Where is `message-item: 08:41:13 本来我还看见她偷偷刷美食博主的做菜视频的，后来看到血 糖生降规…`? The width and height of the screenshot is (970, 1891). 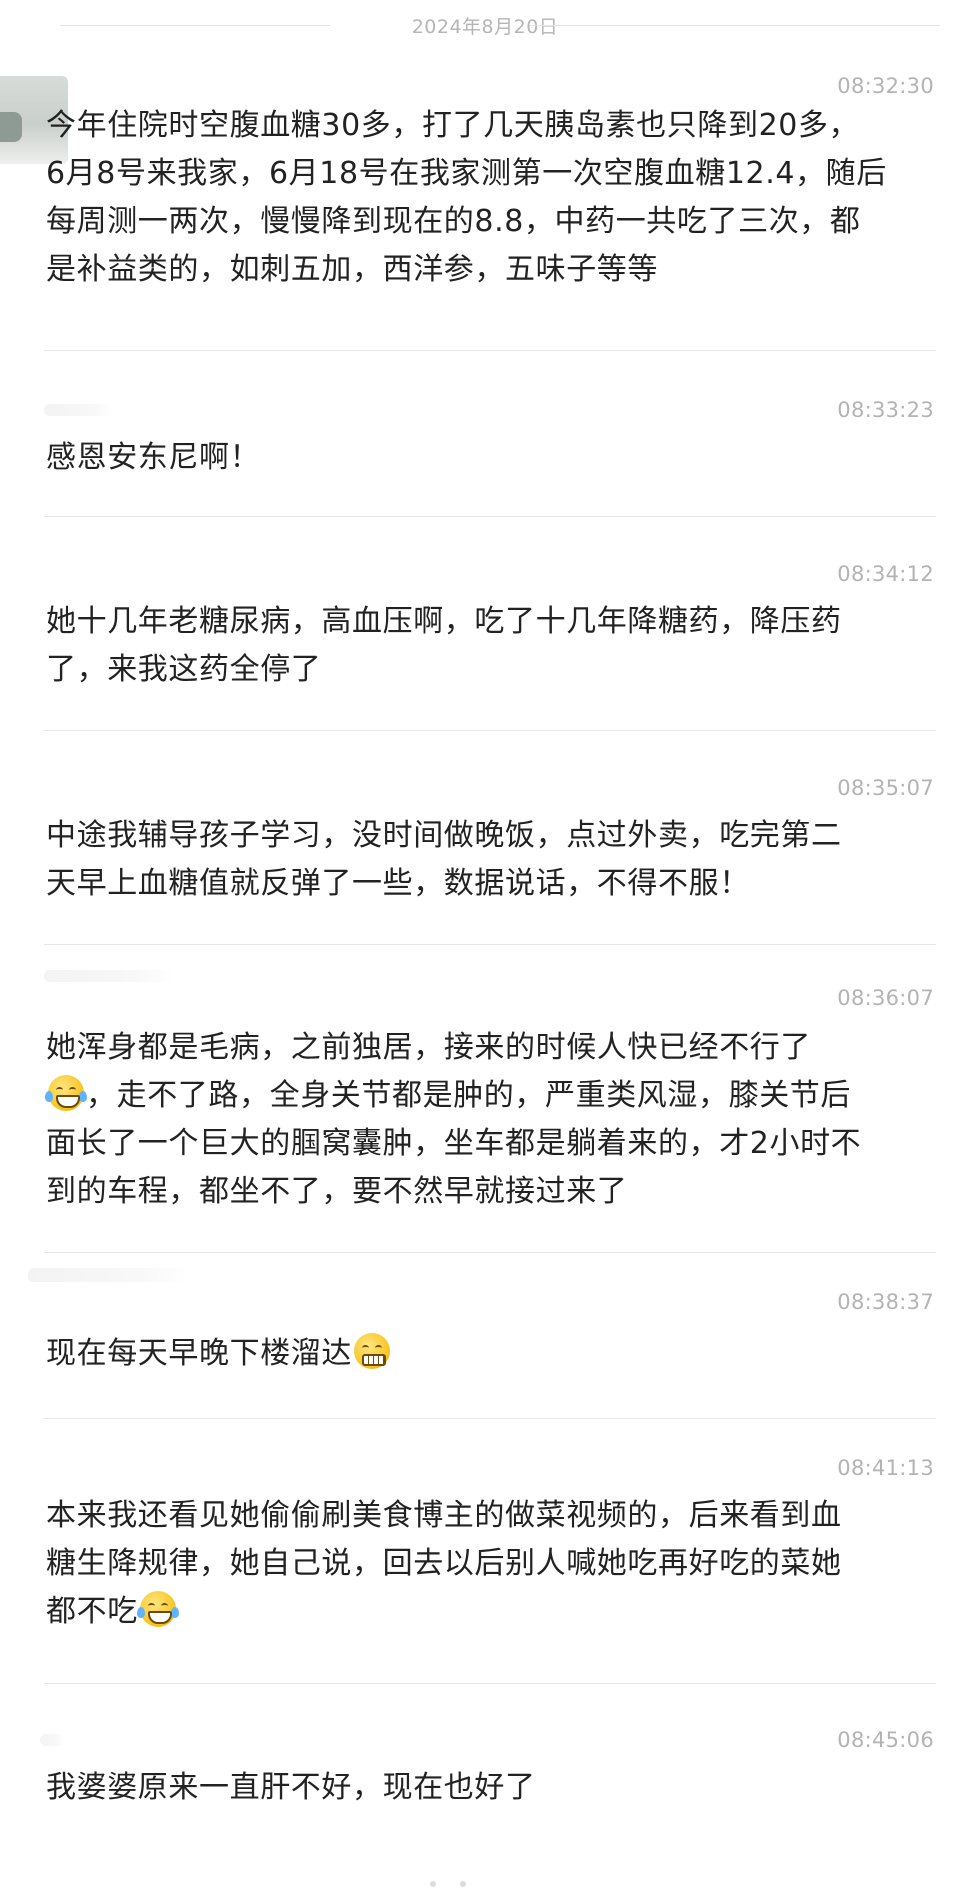
message-item: 08:41:13 本来我还看见她偷偷刷美食博主的做菜视频的，后来看到血 糖生降规… is located at coordinates (485, 1560).